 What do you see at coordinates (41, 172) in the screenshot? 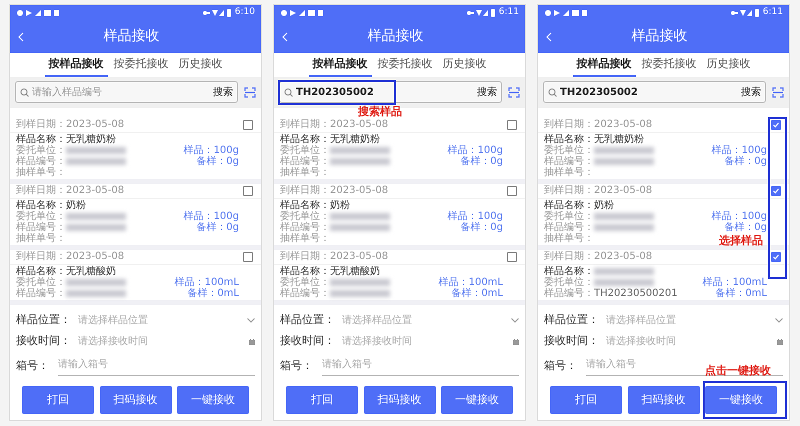
I see `field-label: 抽样单号：` at bounding box center [41, 172].